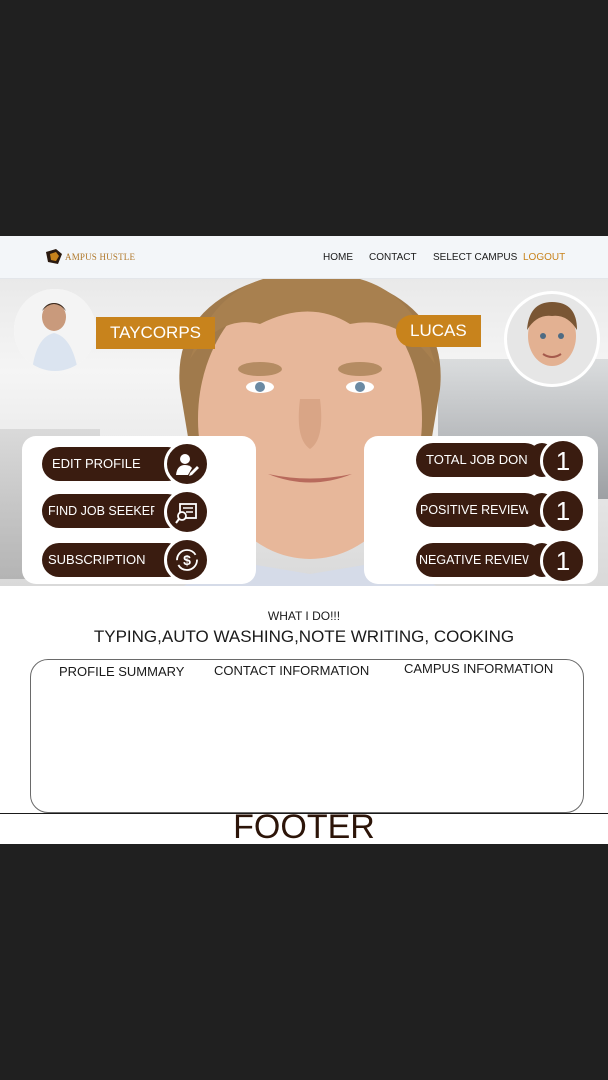  I want to click on footer: FOOTER, so click(304, 826).